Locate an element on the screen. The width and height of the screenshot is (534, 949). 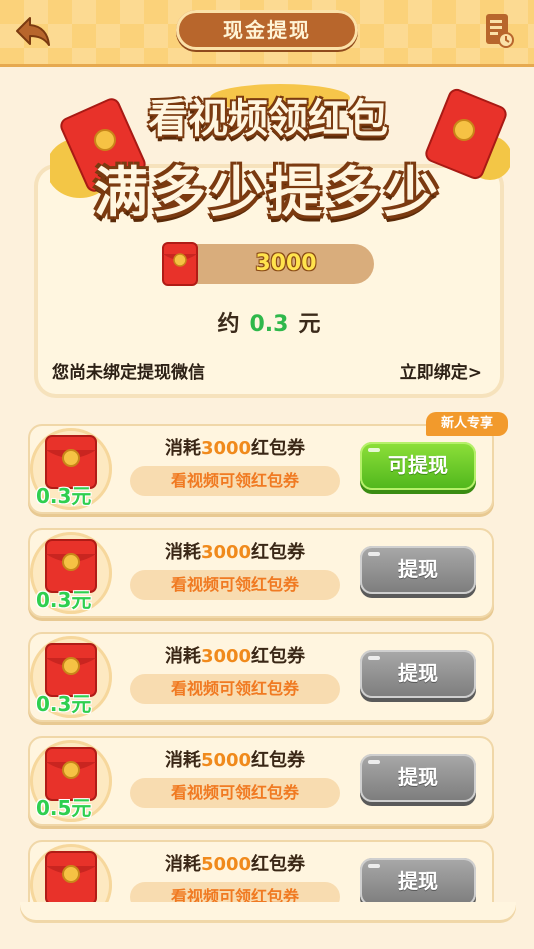
approx-amount: 0.3 is located at coordinates (269, 324).